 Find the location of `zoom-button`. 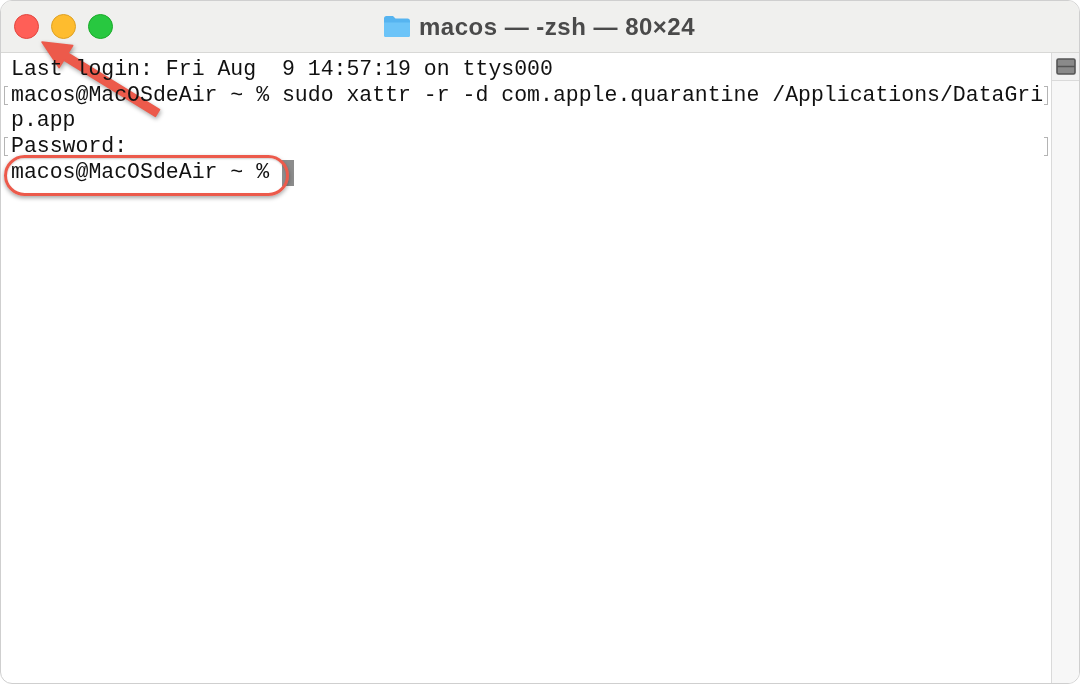

zoom-button is located at coordinates (100, 26).